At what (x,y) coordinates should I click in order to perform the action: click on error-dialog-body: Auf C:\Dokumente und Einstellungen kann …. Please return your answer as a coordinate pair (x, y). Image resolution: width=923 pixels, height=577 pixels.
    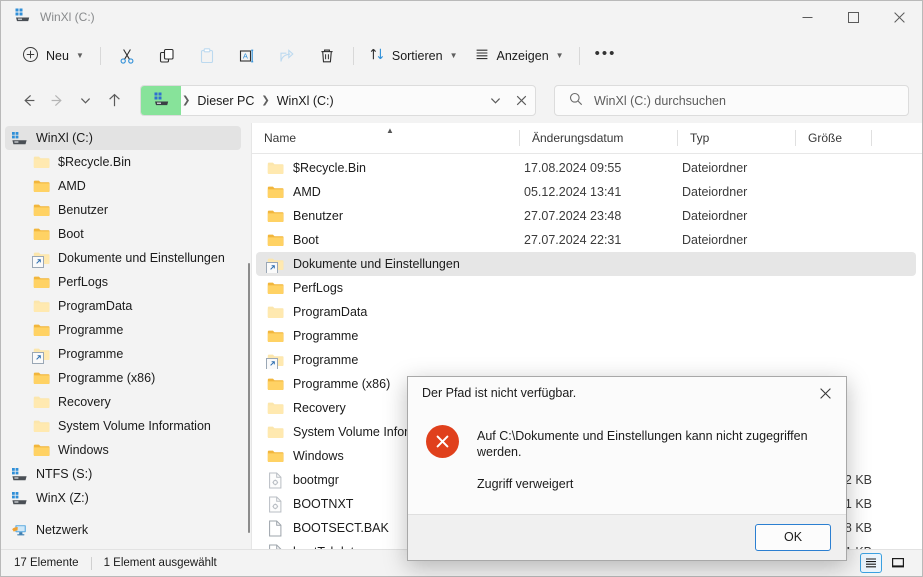
    Looking at the image, I should click on (627, 461).